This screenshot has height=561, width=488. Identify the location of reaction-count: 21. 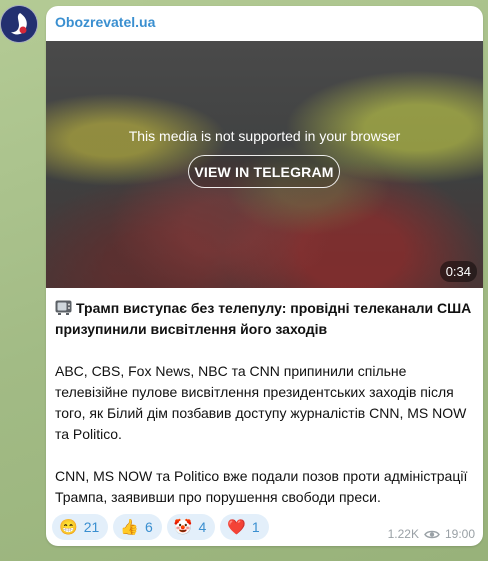
(91, 527).